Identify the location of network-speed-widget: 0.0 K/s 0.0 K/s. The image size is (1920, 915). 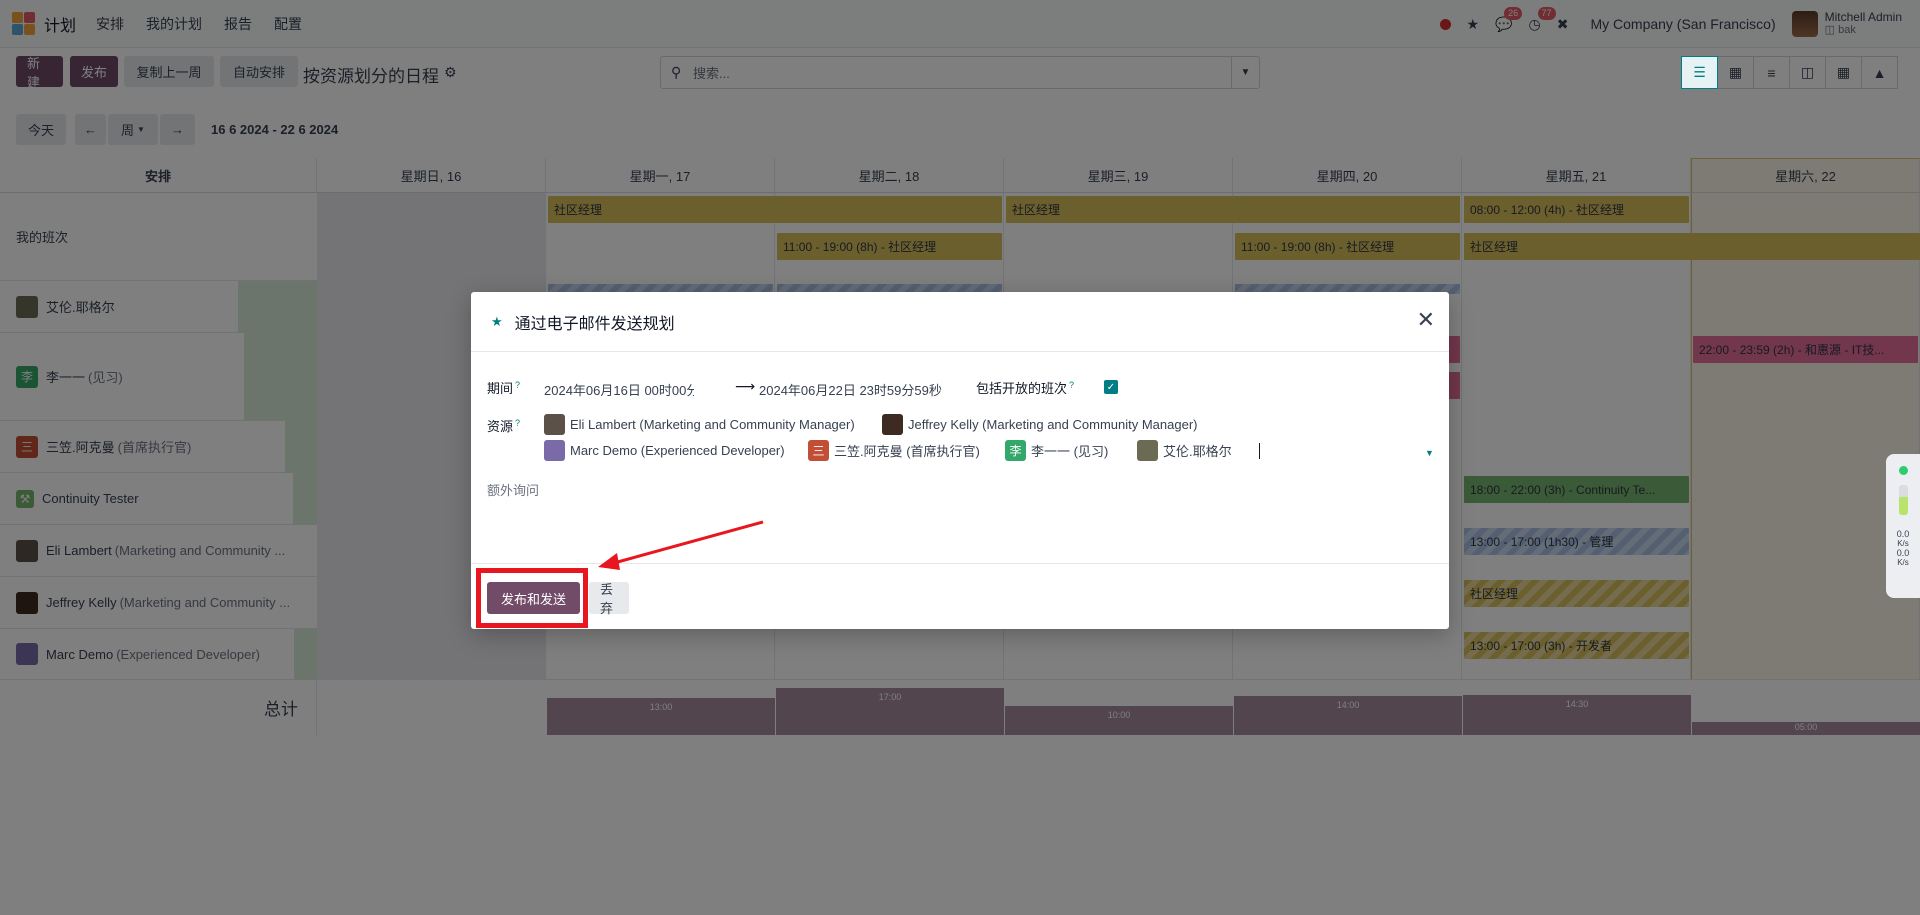
(1903, 526).